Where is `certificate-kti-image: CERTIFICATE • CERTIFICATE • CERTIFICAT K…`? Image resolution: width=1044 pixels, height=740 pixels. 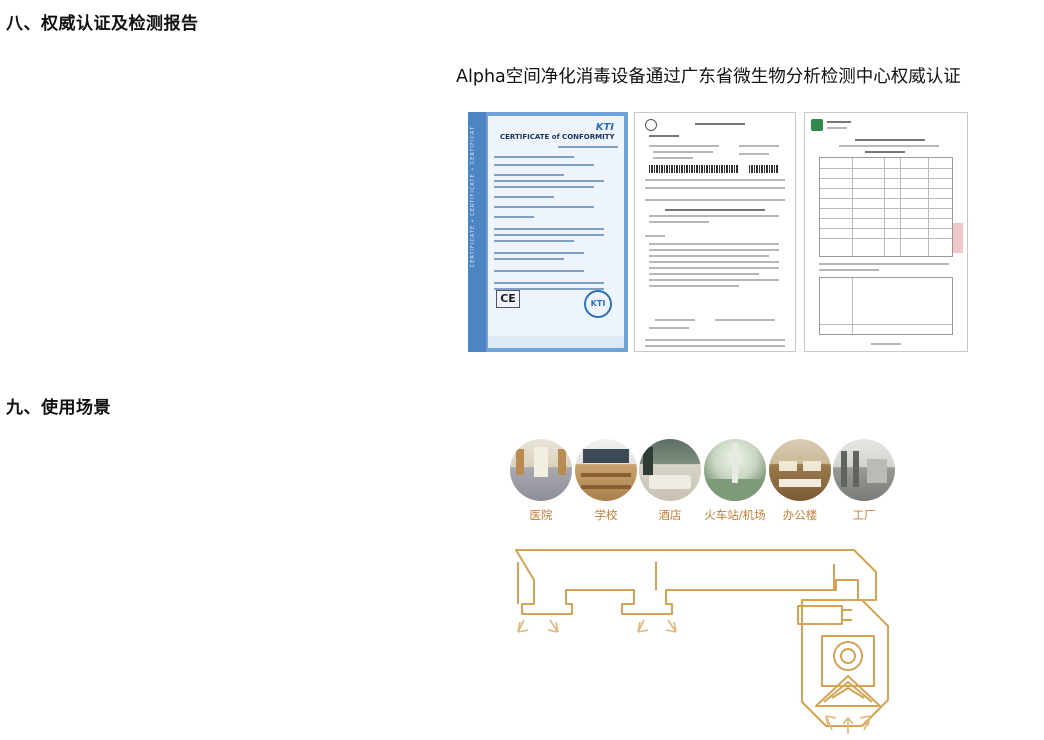
certificate-kti-image: CERTIFICATE • CERTIFICATE • CERTIFICAT K… is located at coordinates (548, 232).